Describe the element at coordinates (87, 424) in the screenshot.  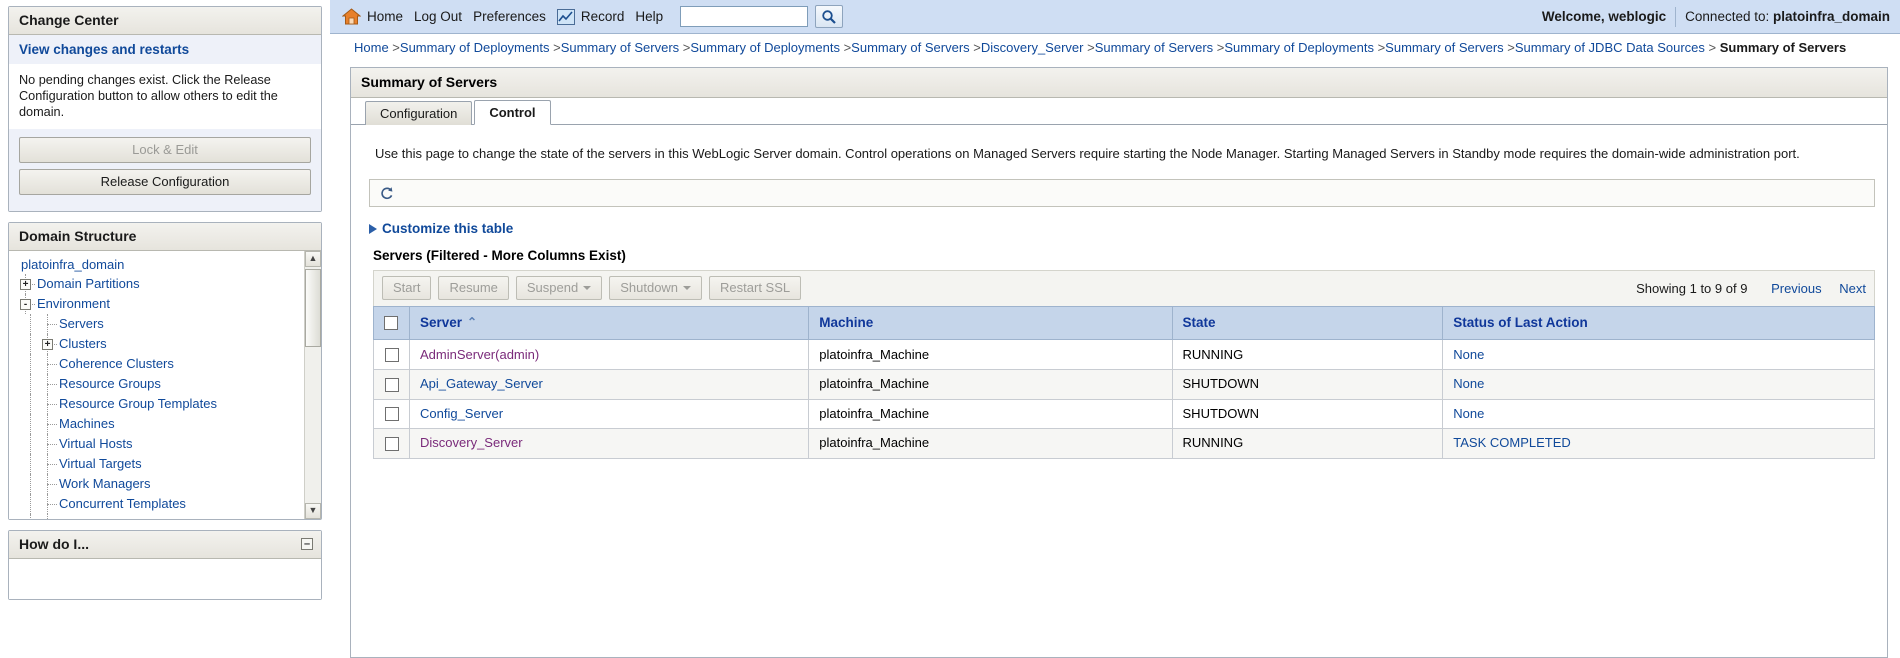
I see `tree-item-label: Machines` at that location.